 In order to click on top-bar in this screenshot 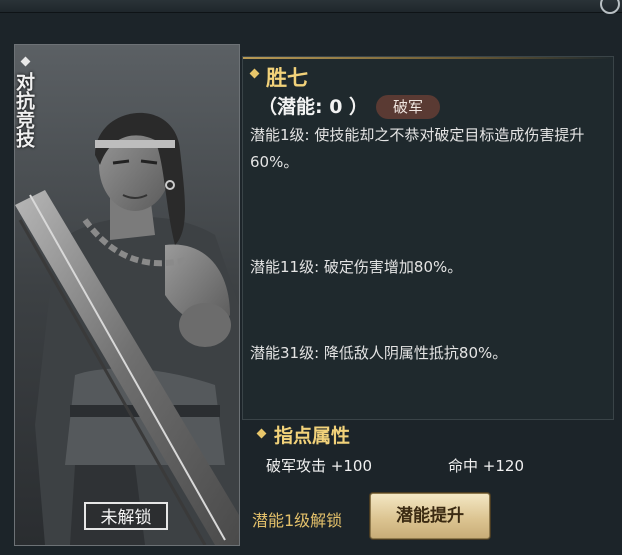, I will do `click(311, 7)`.